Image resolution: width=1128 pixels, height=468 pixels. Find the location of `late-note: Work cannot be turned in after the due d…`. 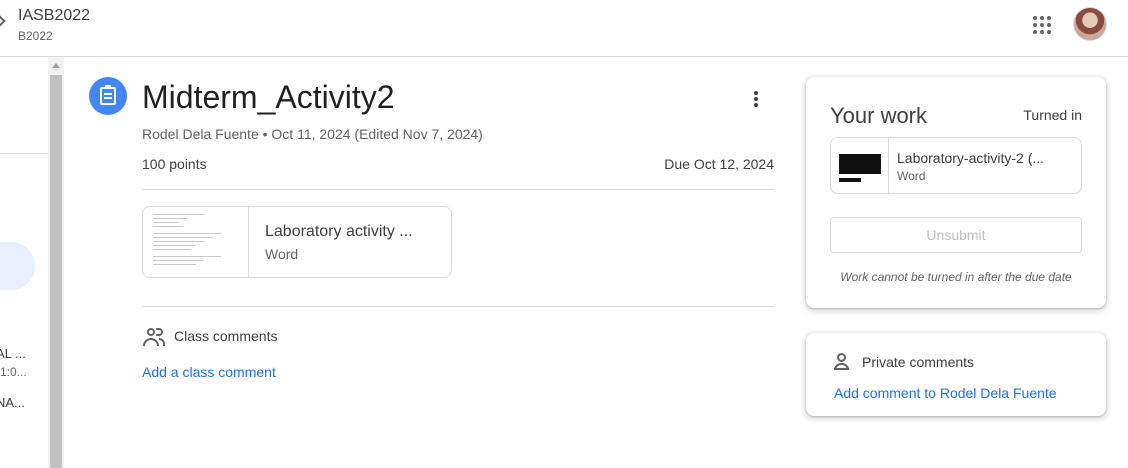

late-note: Work cannot be turned in after the due d… is located at coordinates (956, 277).